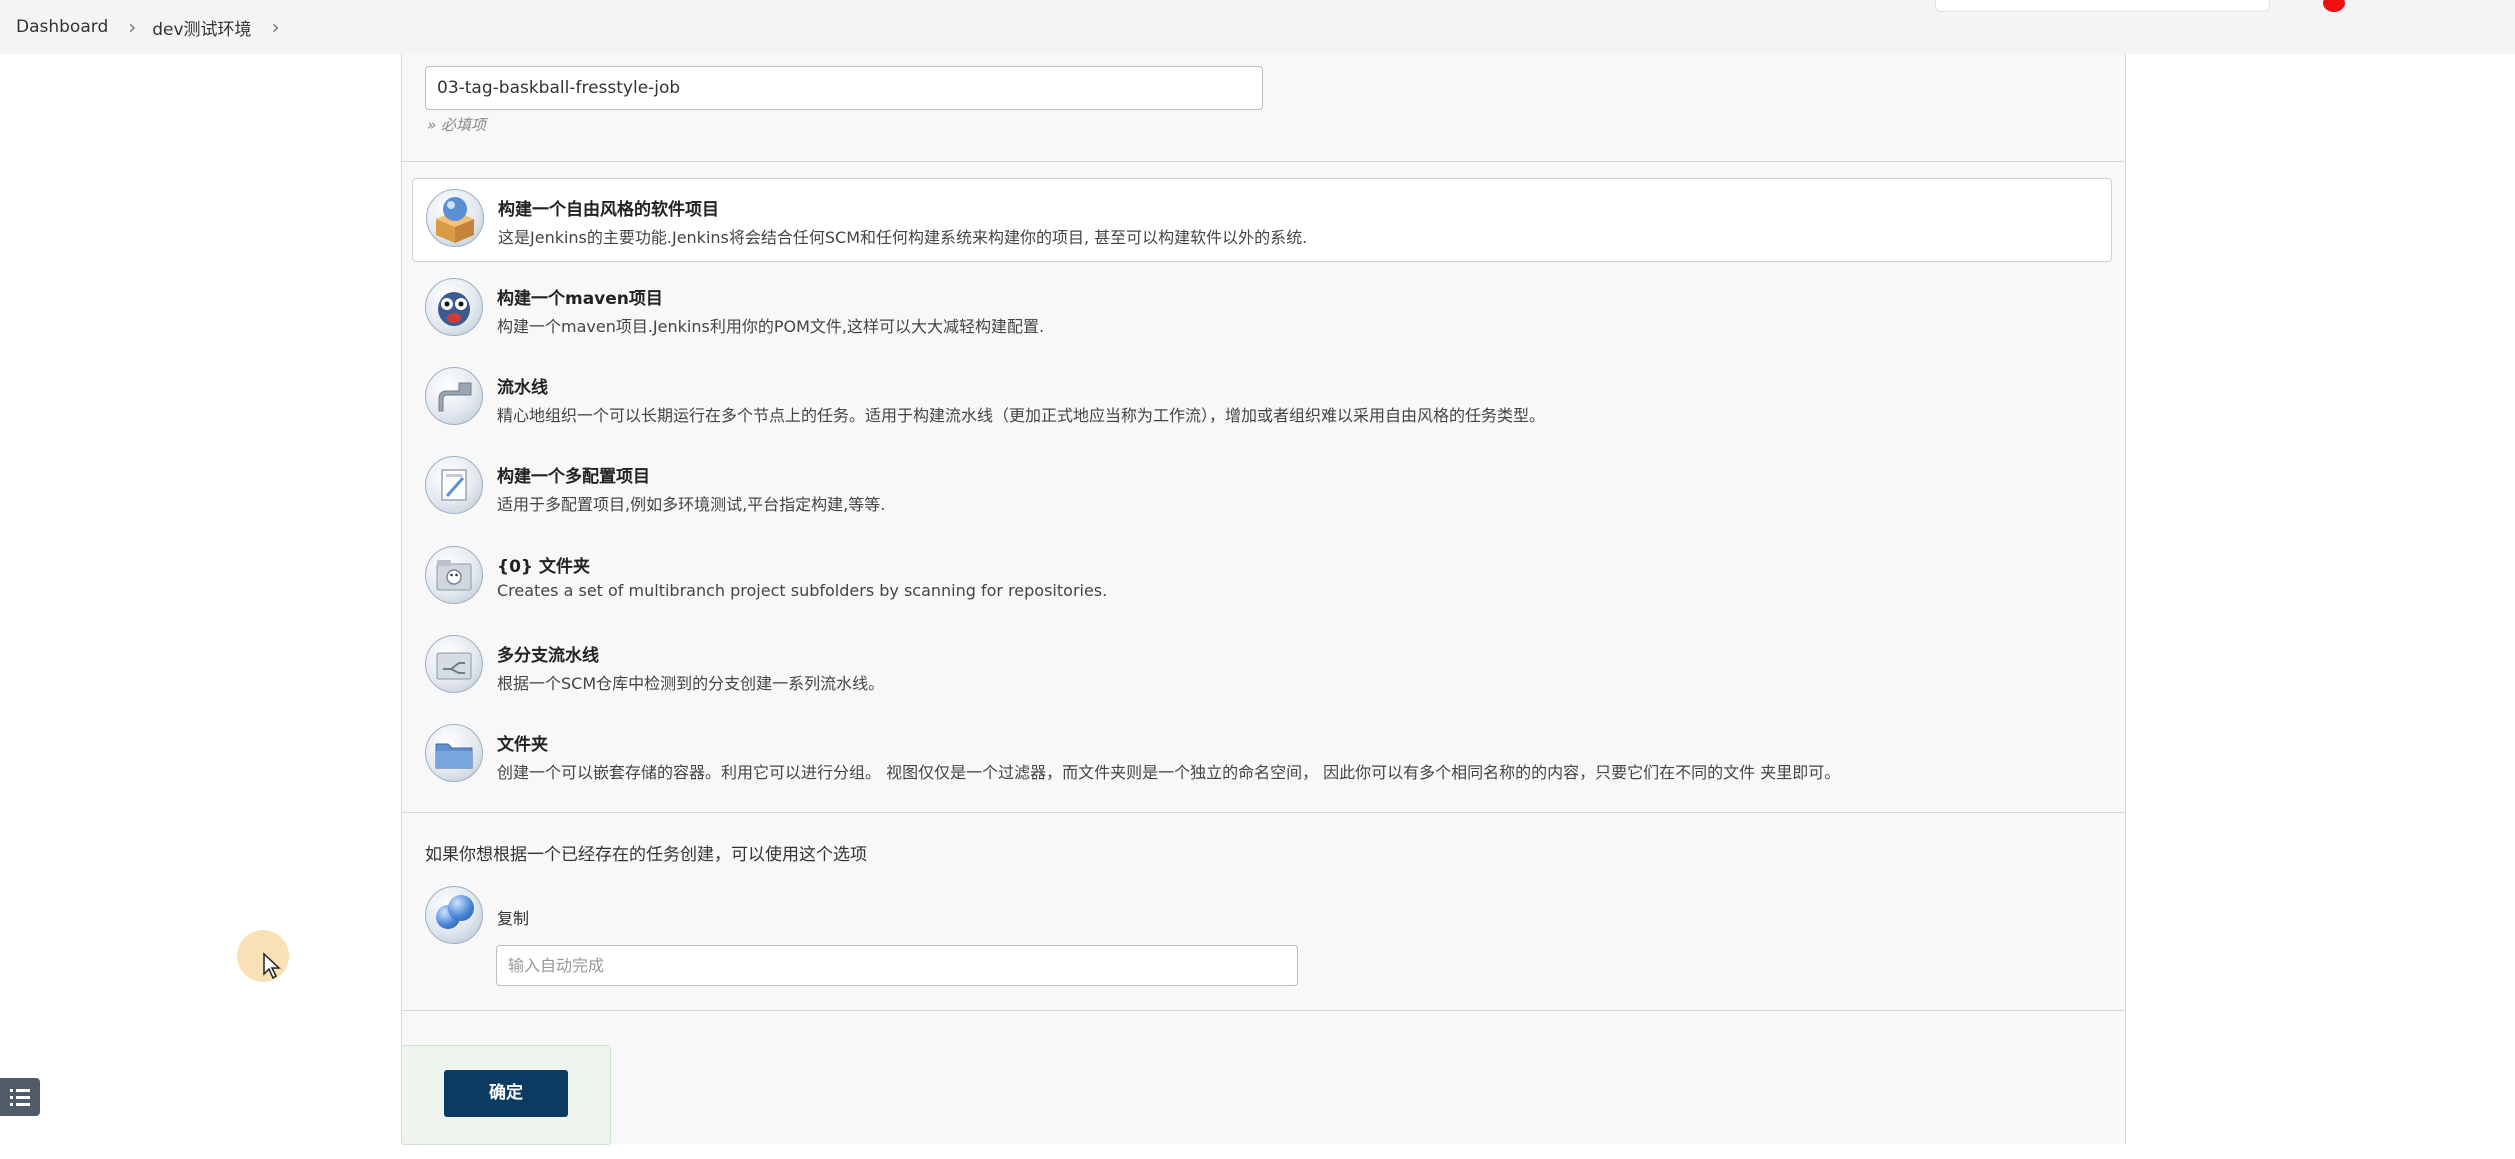 The width and height of the screenshot is (2515, 1159). What do you see at coordinates (691, 504) in the screenshot?
I see `job-type-description: 适用于多配置项目,例如多环境测试,平台指定构建,等等.` at bounding box center [691, 504].